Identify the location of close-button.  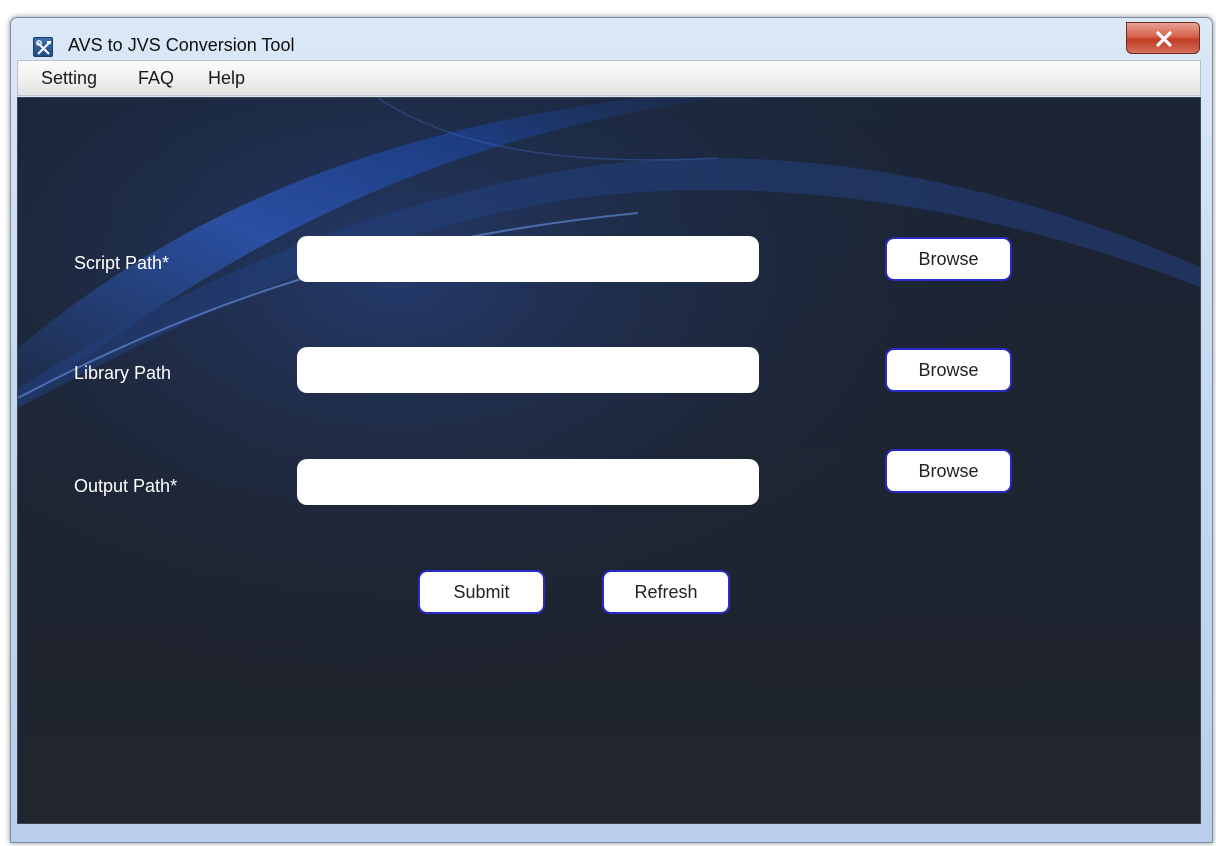
(1163, 38).